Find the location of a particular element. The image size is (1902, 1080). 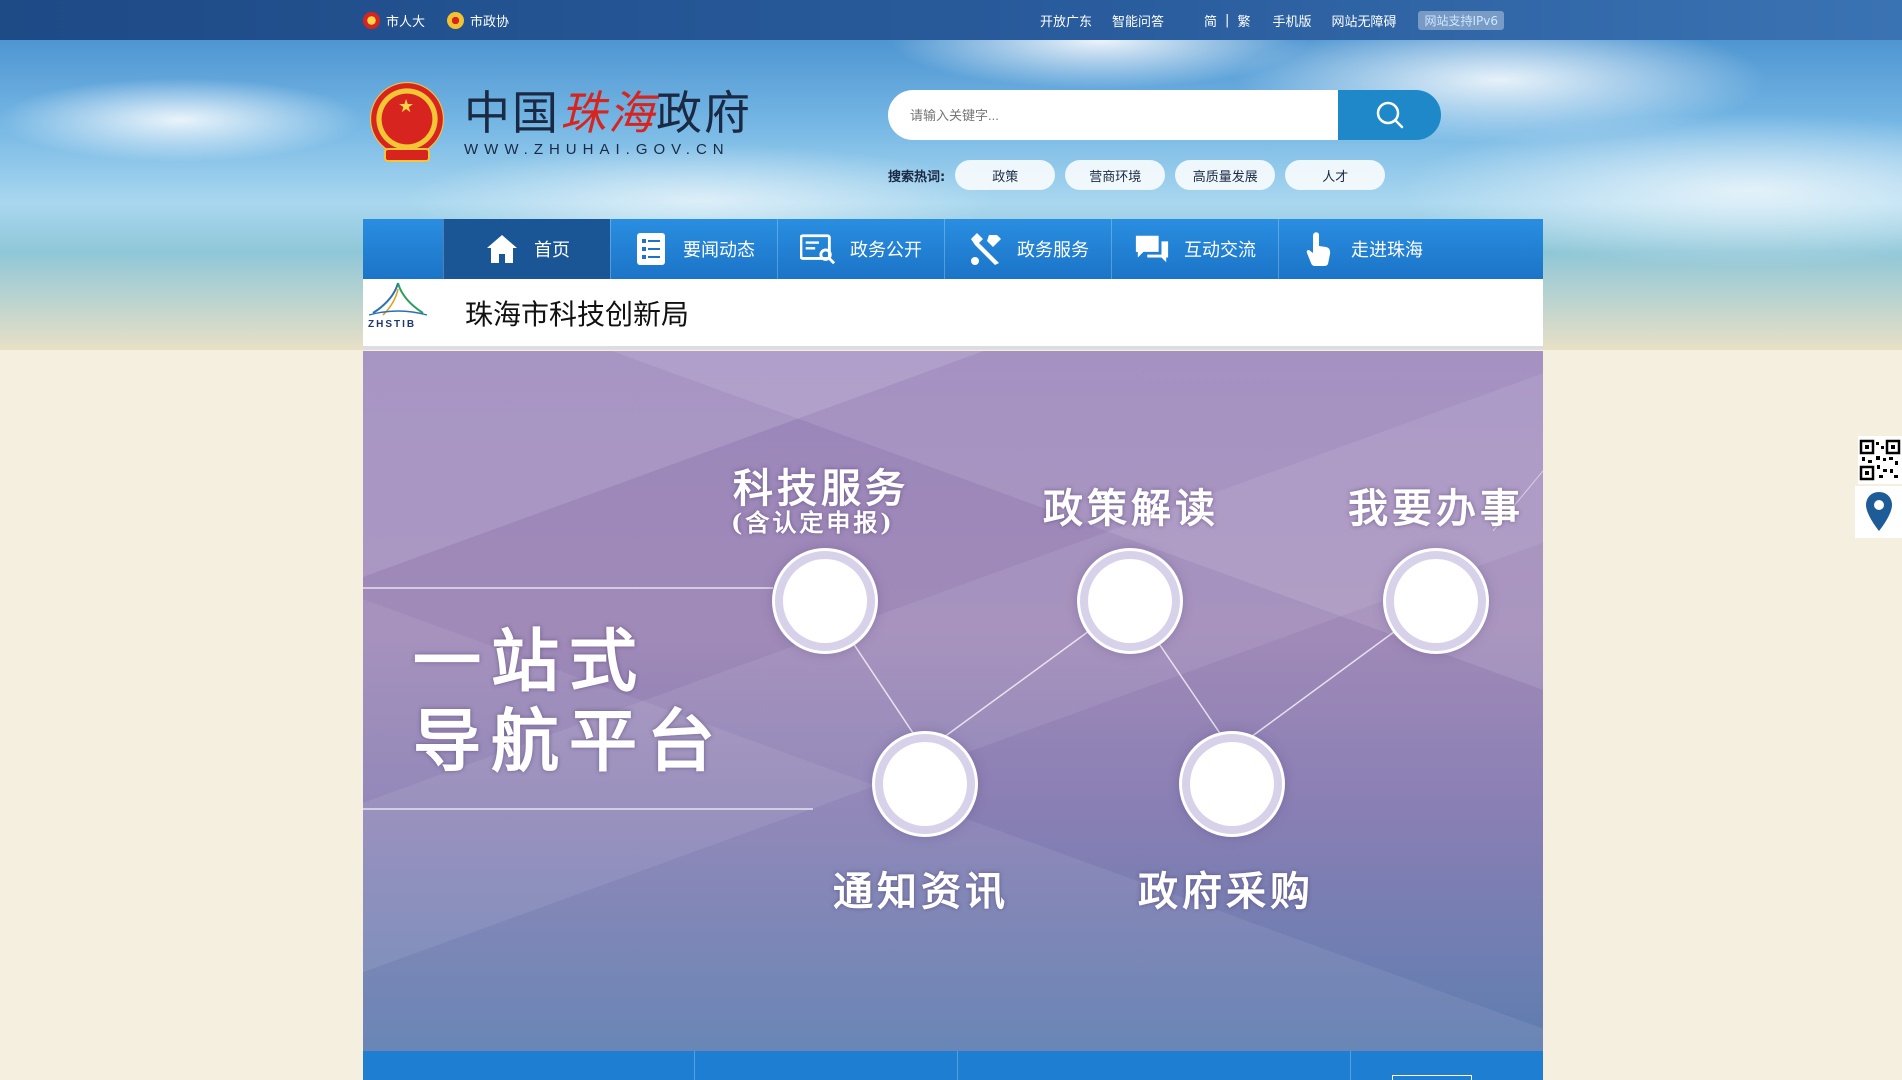

hot-tag-talent: 人才 is located at coordinates (1335, 175).